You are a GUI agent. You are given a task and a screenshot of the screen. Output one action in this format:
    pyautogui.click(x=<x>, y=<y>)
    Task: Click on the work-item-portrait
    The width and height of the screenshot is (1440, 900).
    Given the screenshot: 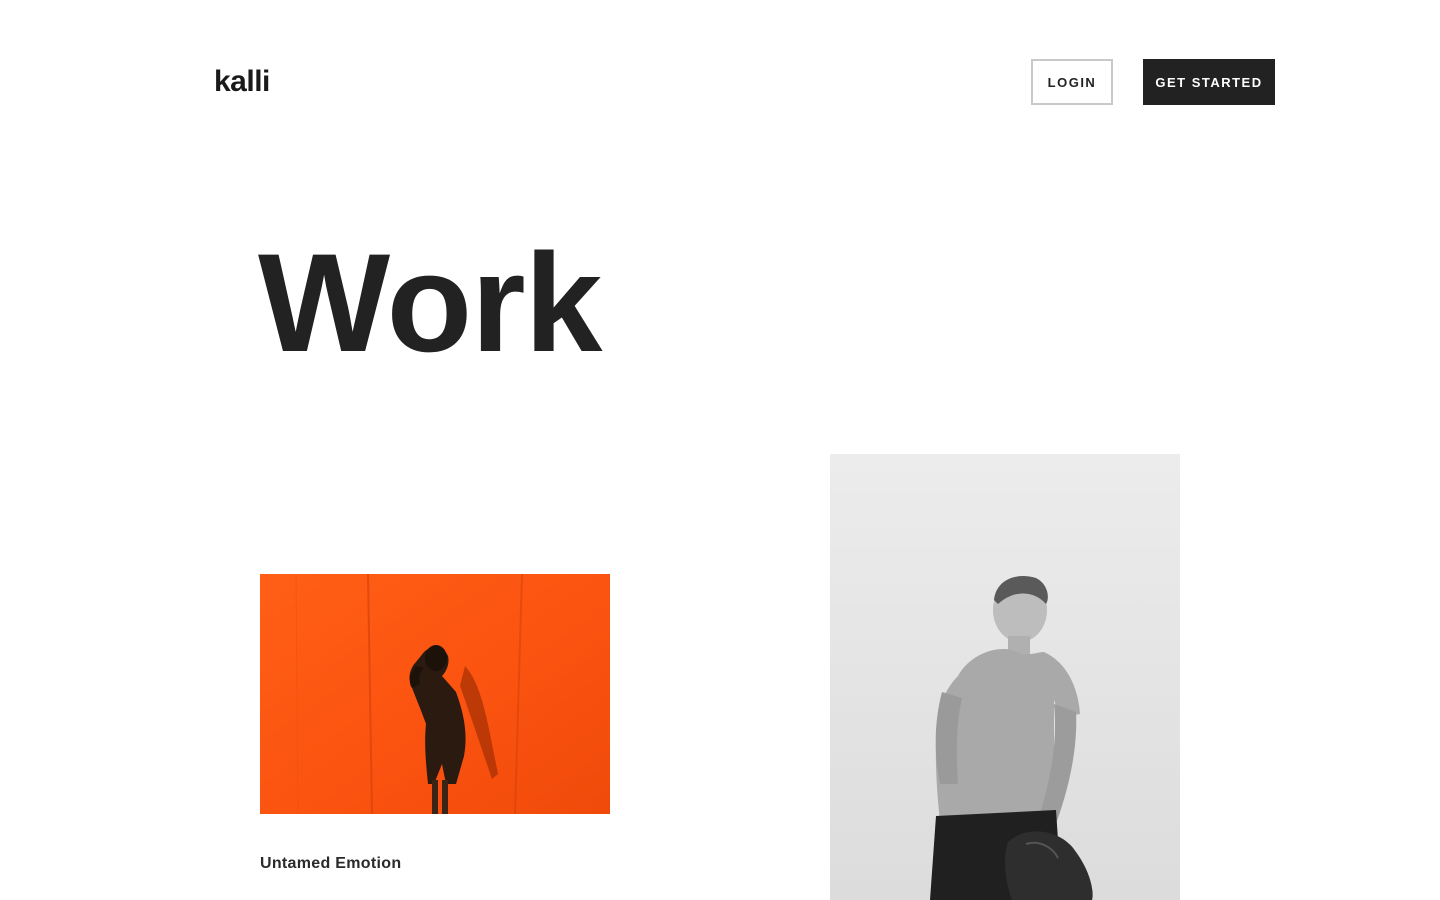 What is the action you would take?
    pyautogui.click(x=1005, y=677)
    